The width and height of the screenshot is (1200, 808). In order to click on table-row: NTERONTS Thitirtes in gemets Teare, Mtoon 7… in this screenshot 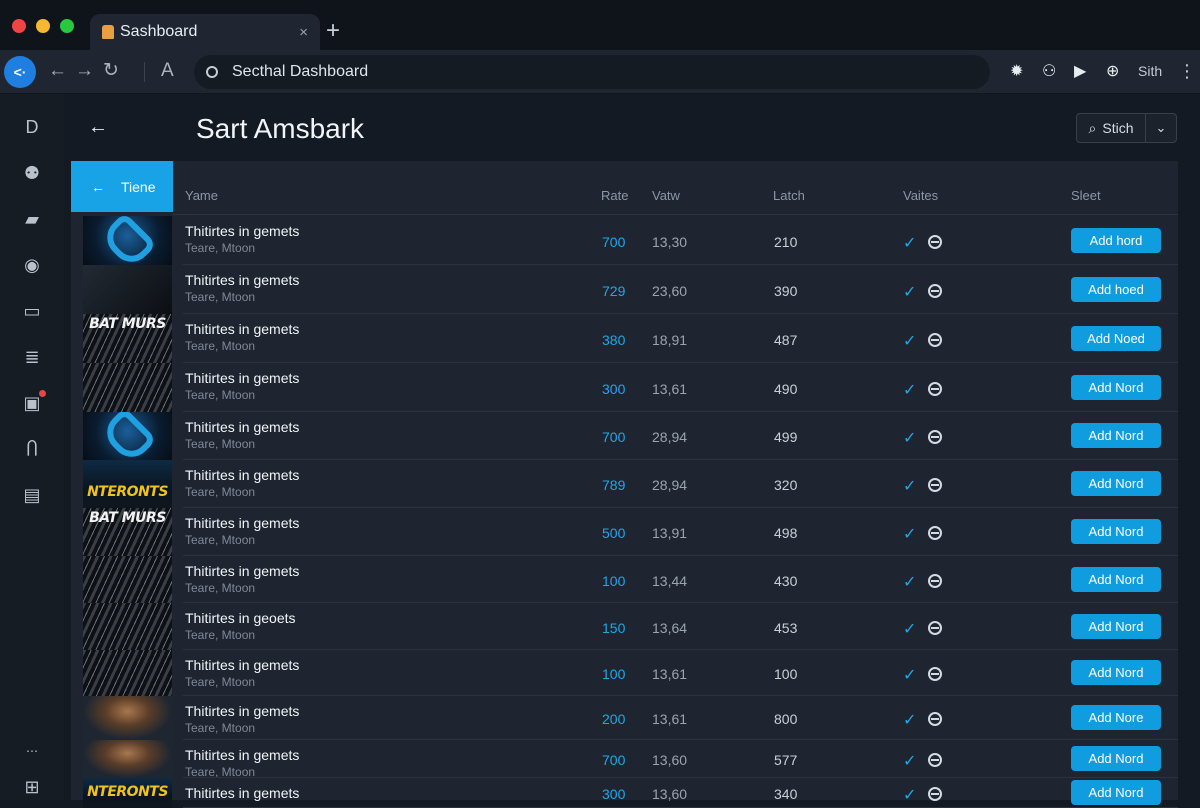, I will do `click(630, 484)`.